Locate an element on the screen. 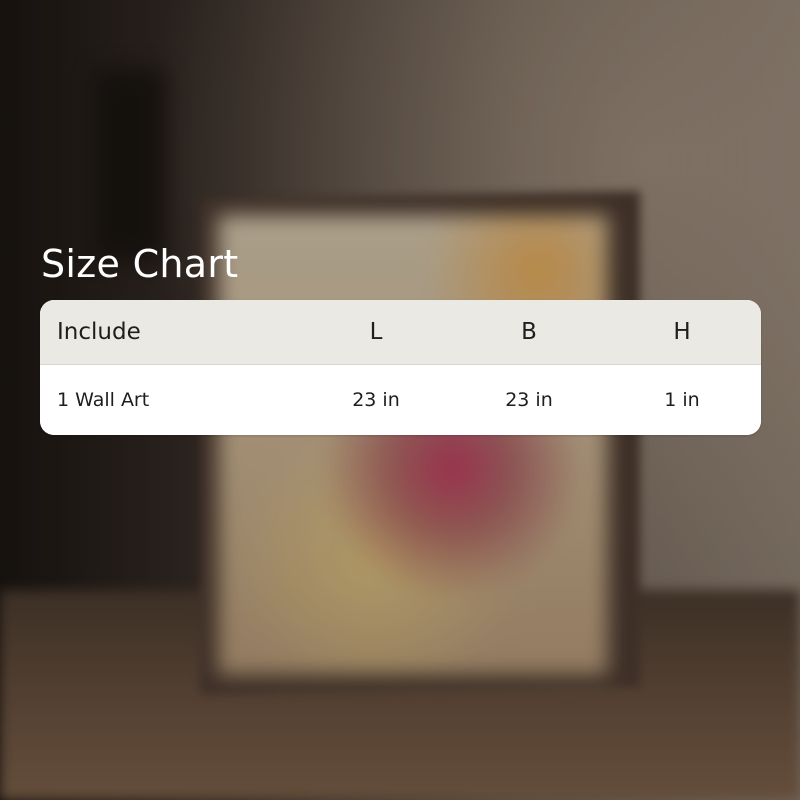 Image resolution: width=800 pixels, height=800 pixels. header-breadth: B is located at coordinates (529, 332).